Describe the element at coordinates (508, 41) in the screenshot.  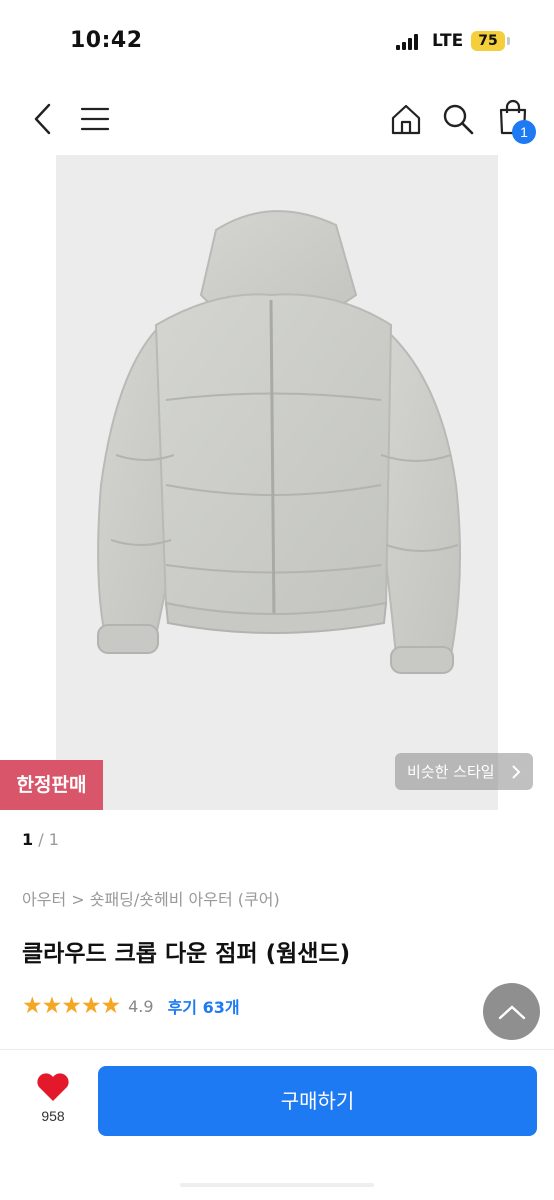
I see `battery-tip` at that location.